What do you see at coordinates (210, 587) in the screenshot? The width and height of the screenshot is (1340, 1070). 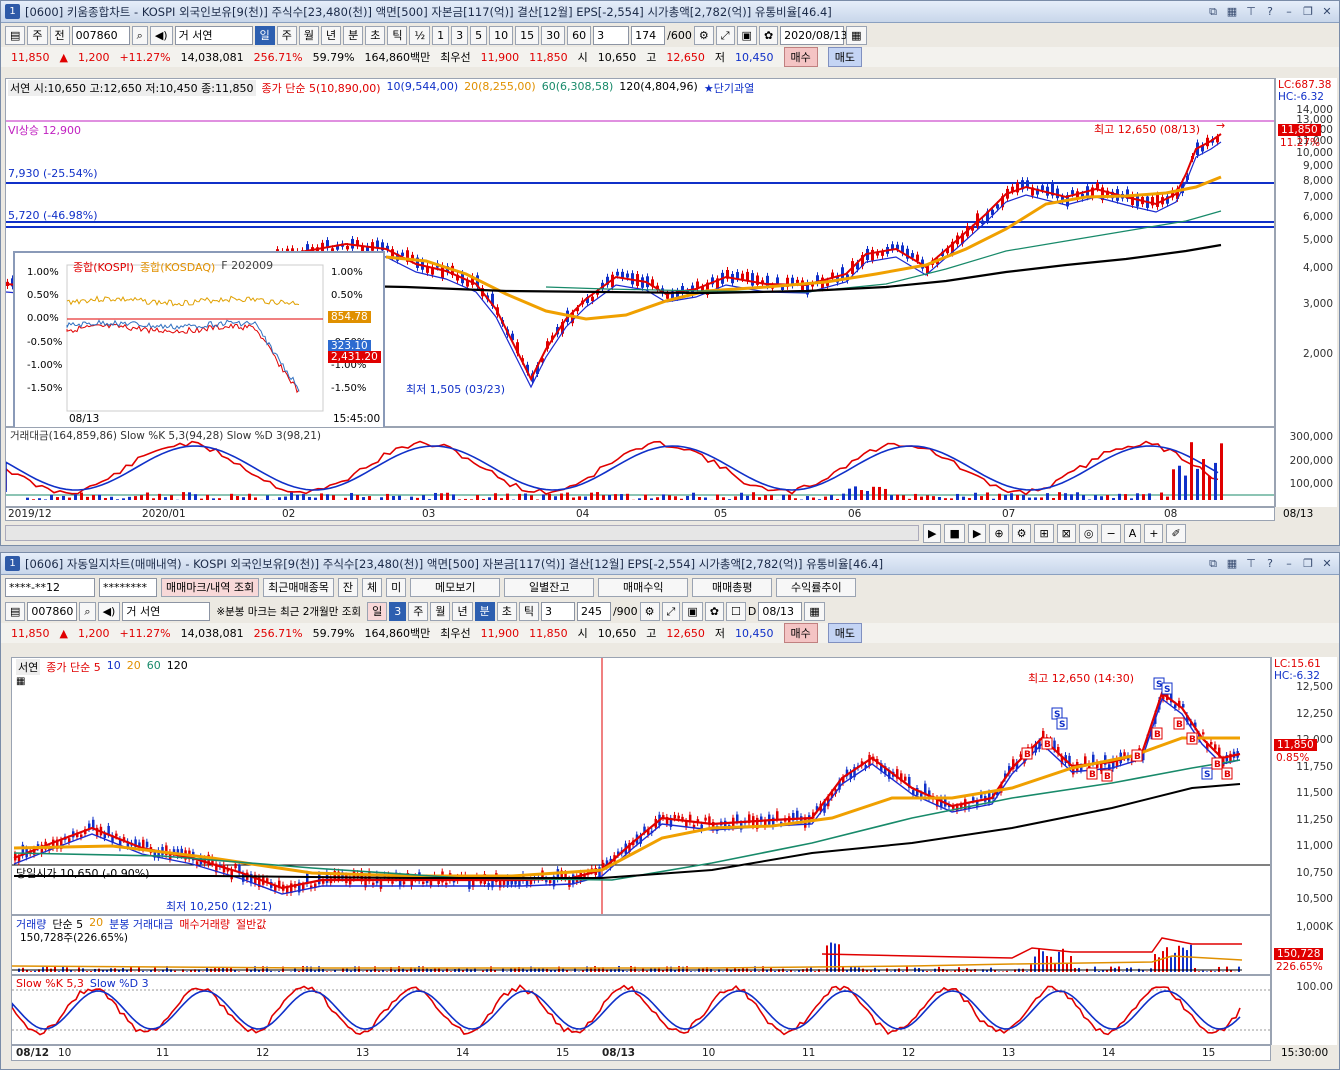 I see `trade-mark-query-button: 매매마크/내역 조회` at bounding box center [210, 587].